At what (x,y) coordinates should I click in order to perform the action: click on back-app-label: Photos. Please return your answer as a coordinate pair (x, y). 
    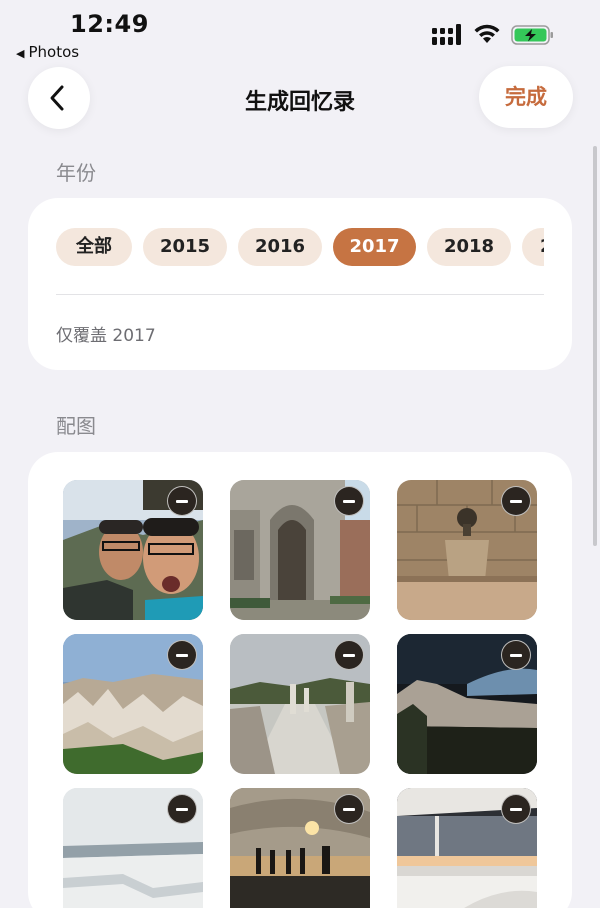
    Looking at the image, I should click on (54, 52).